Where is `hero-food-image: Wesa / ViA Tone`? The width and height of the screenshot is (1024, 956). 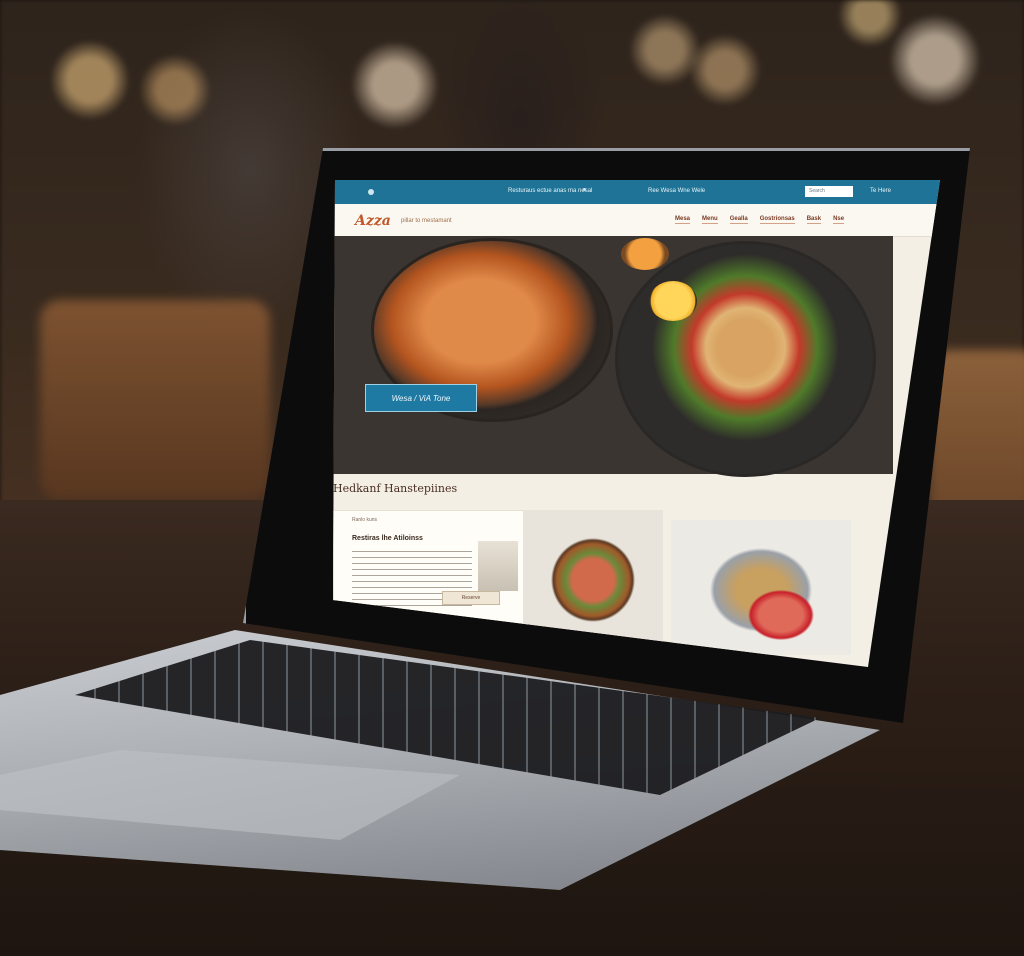
hero-food-image: Wesa / ViA Tone is located at coordinates (613, 356).